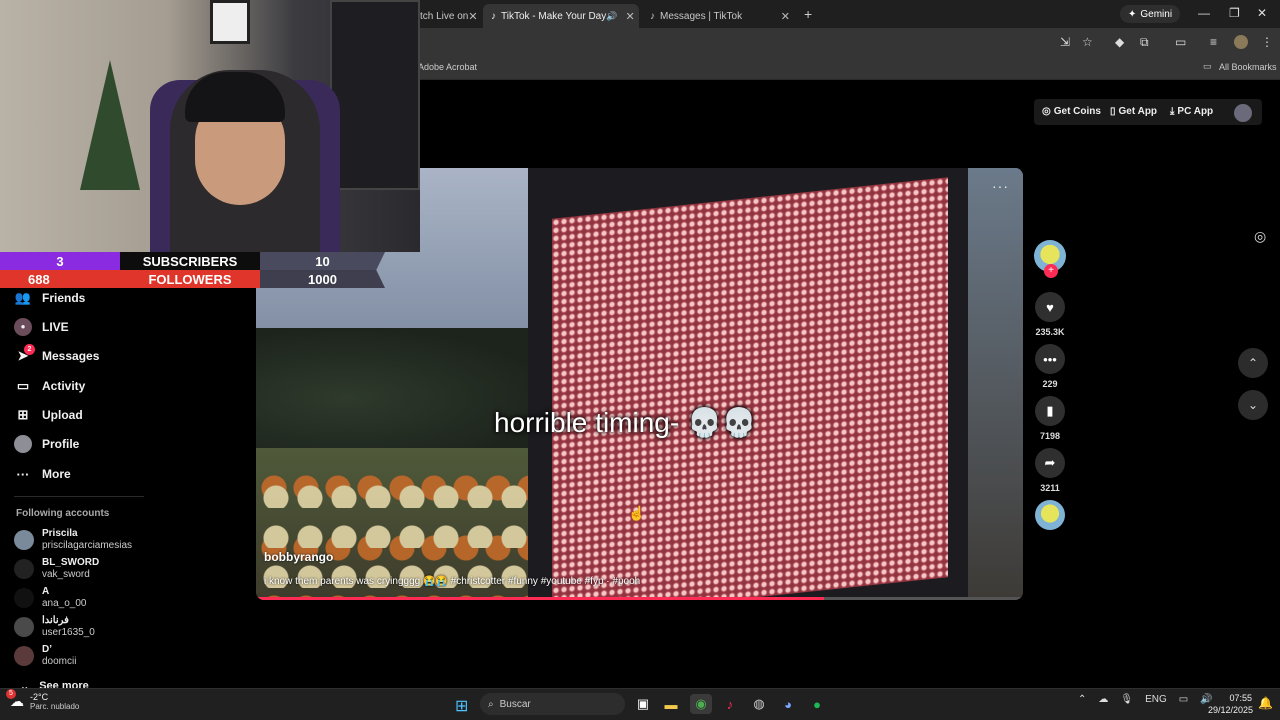 The height and width of the screenshot is (720, 1280). I want to click on weather-widget: ☁ 5 -2°C Parc. nublado, so click(42, 700).